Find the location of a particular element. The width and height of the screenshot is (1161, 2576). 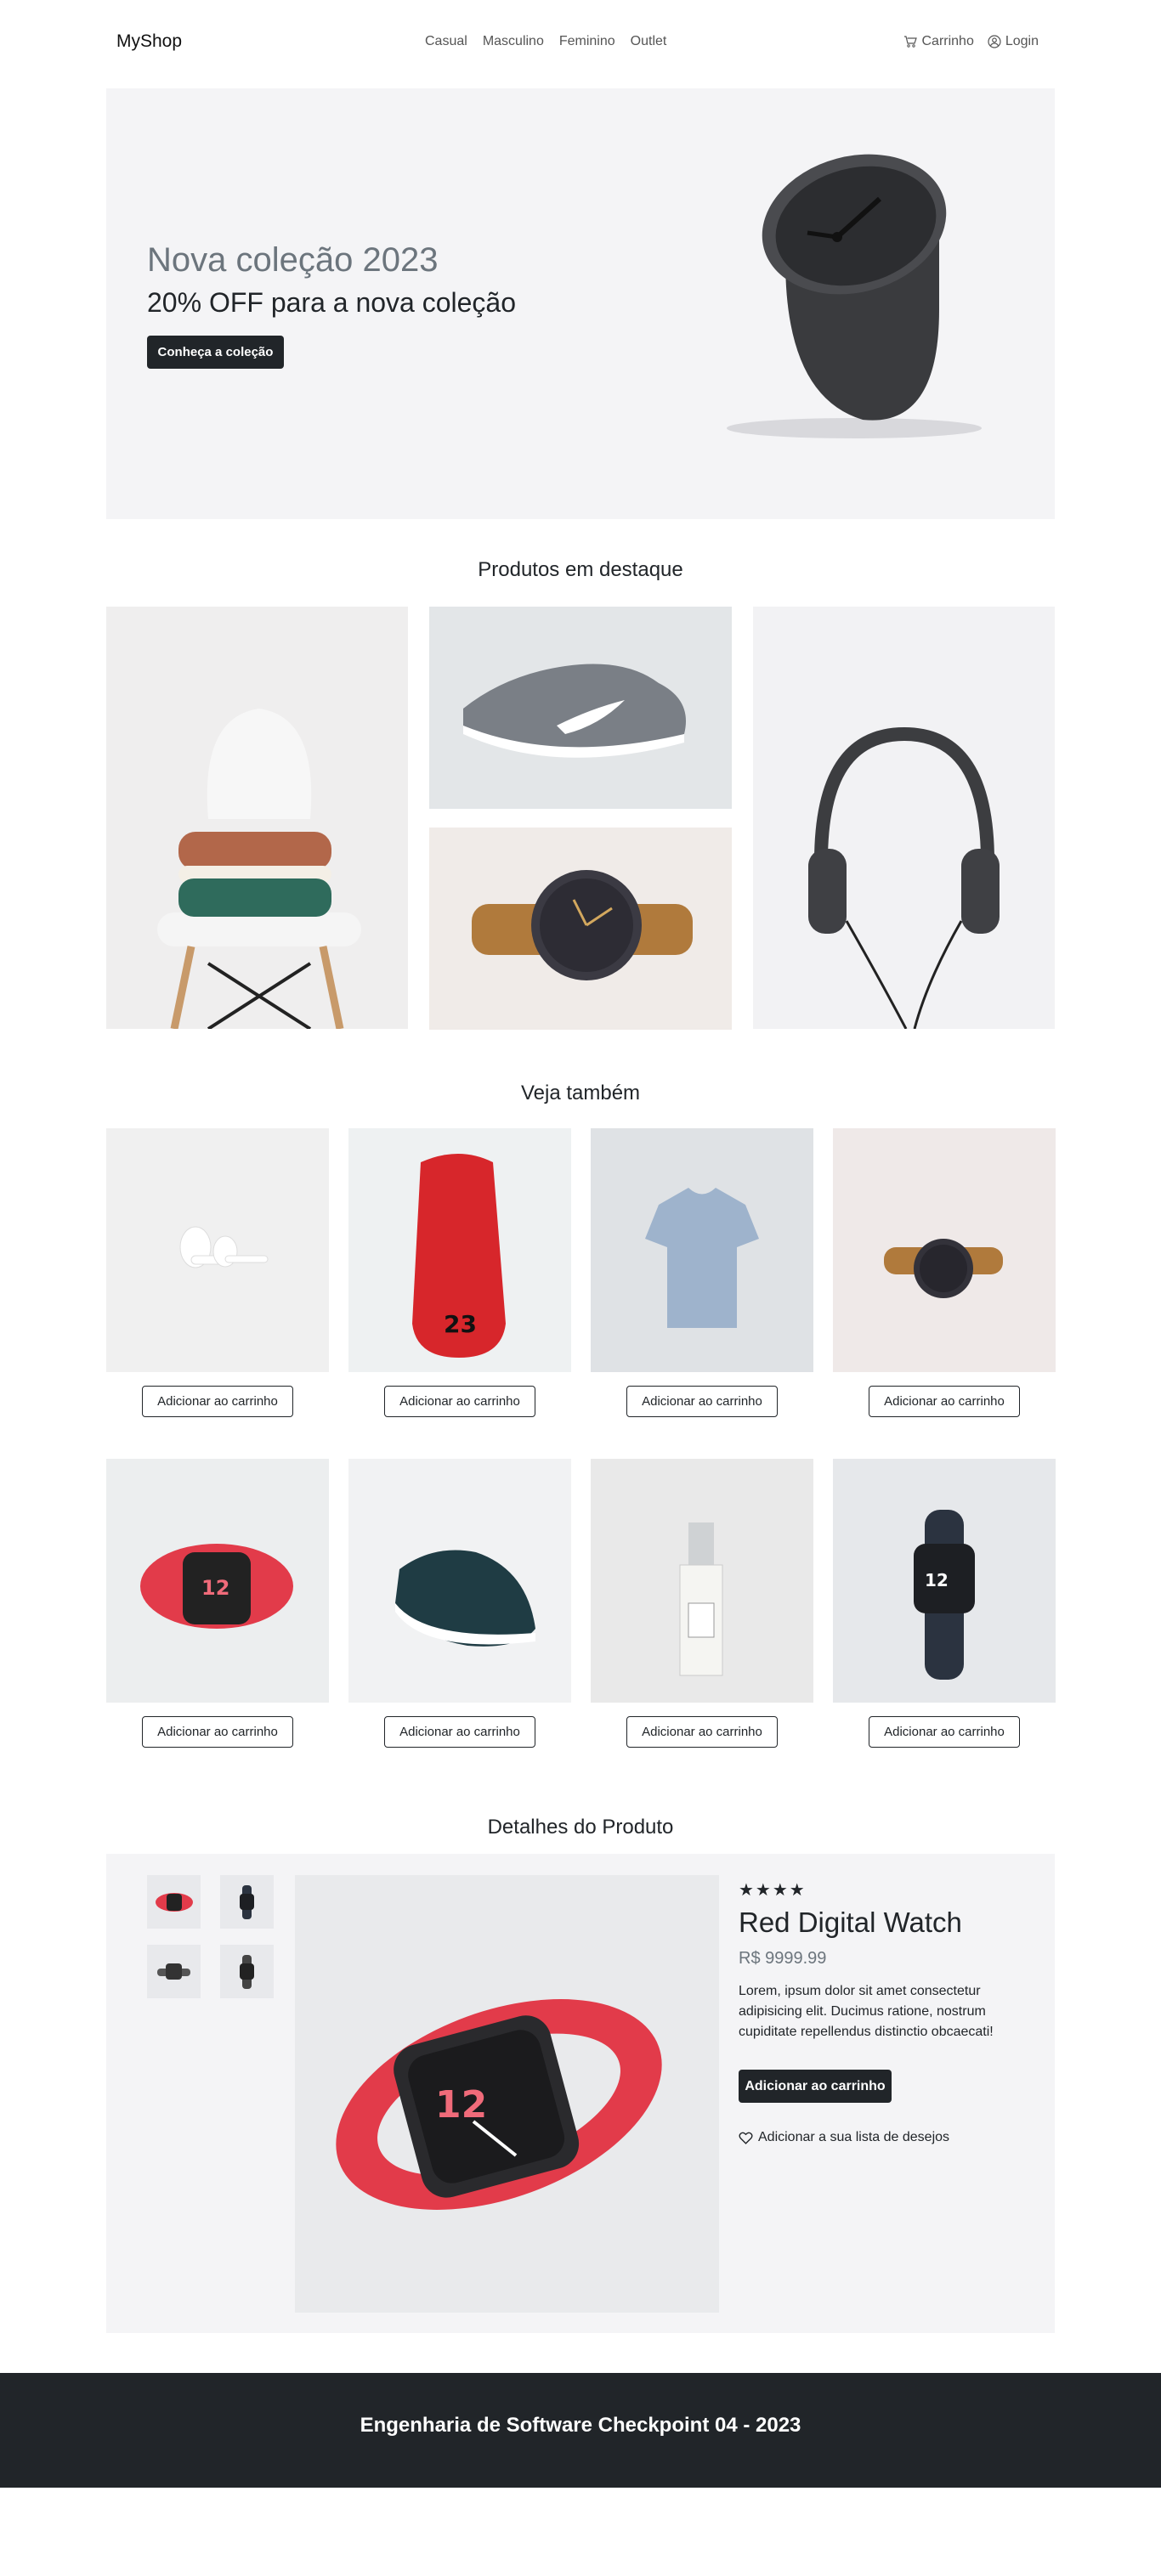

product-price: R$ 9999.99 is located at coordinates (783, 1958).